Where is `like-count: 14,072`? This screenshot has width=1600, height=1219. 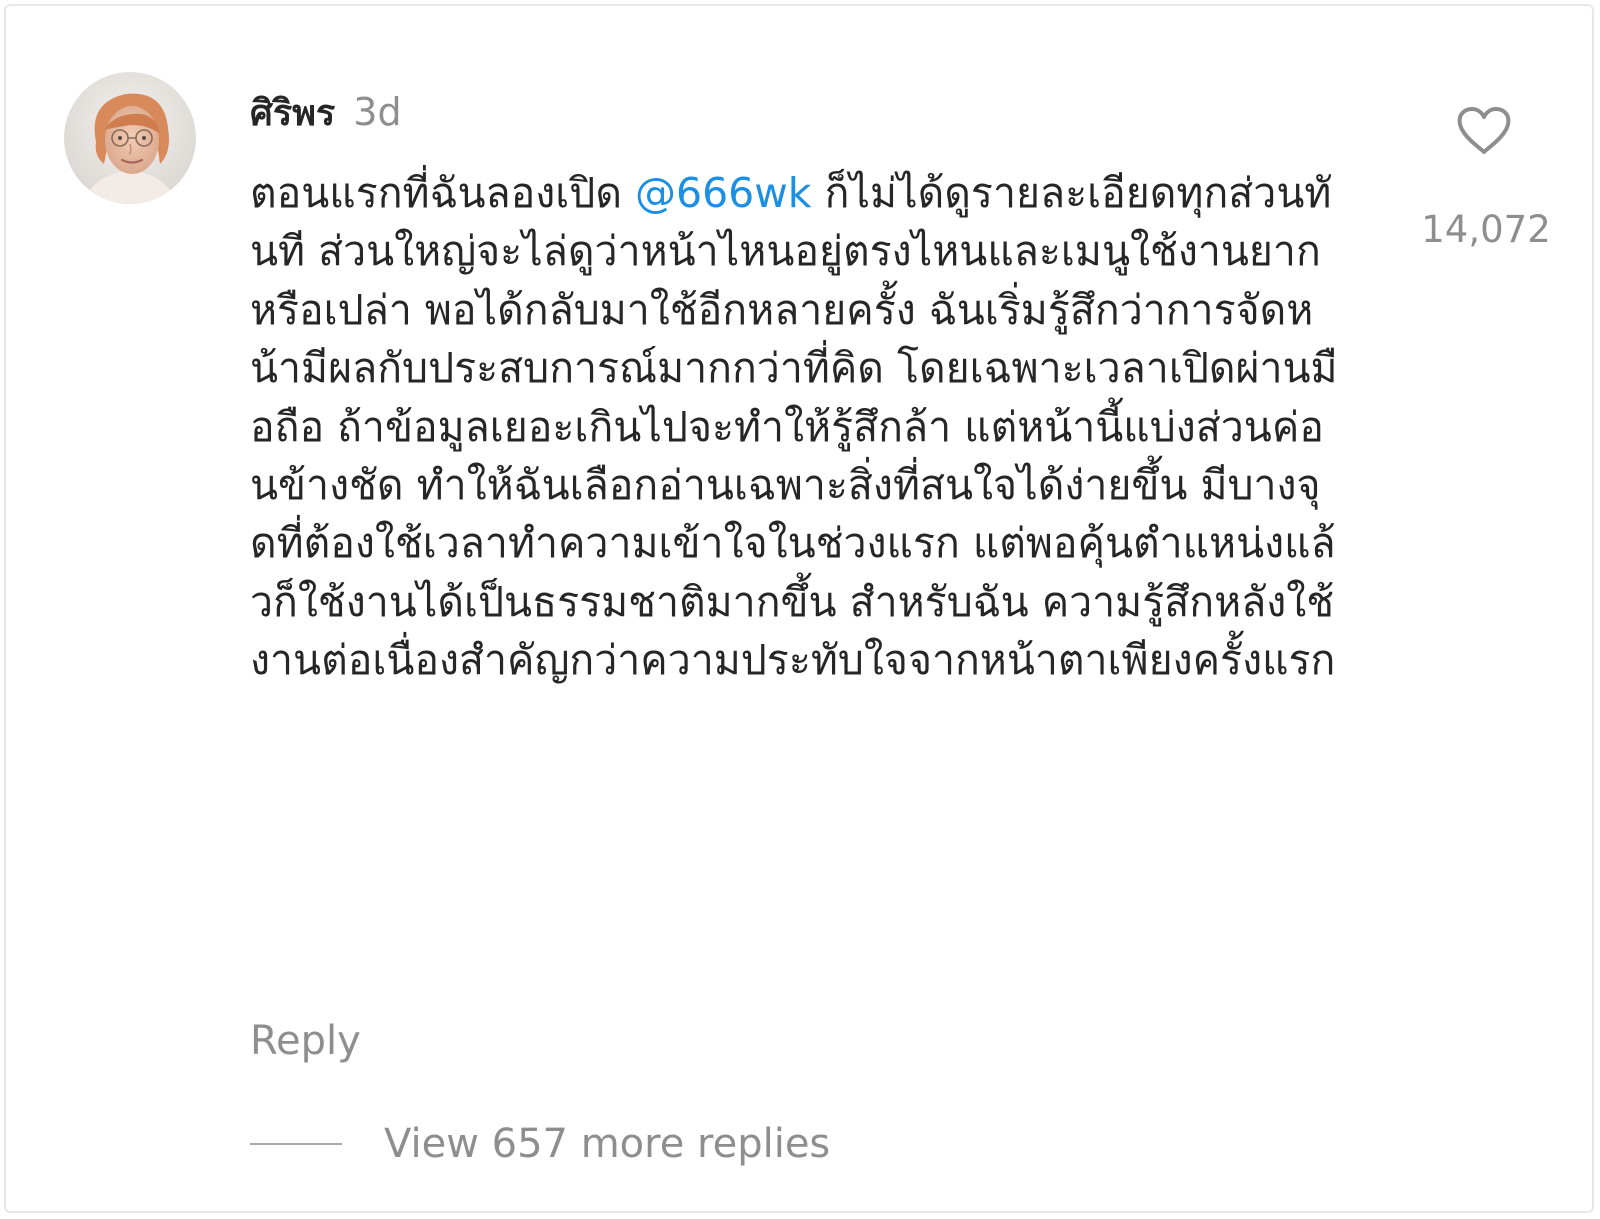 like-count: 14,072 is located at coordinates (1486, 229).